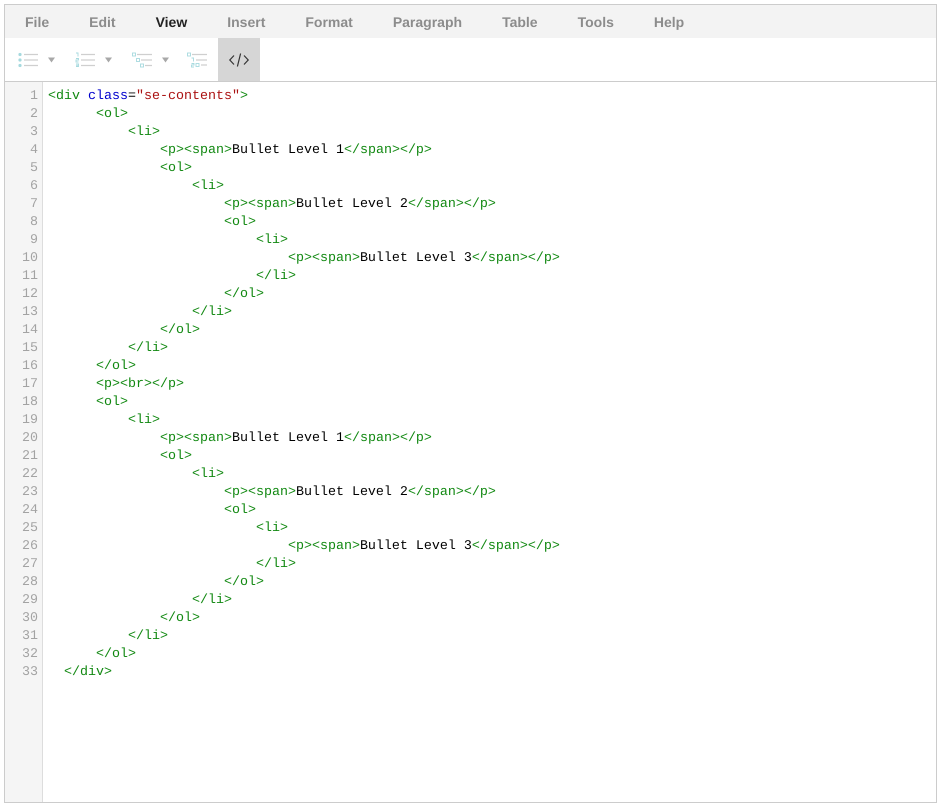 This screenshot has height=805, width=941. What do you see at coordinates (142, 60) in the screenshot?
I see `nested-list-icon` at bounding box center [142, 60].